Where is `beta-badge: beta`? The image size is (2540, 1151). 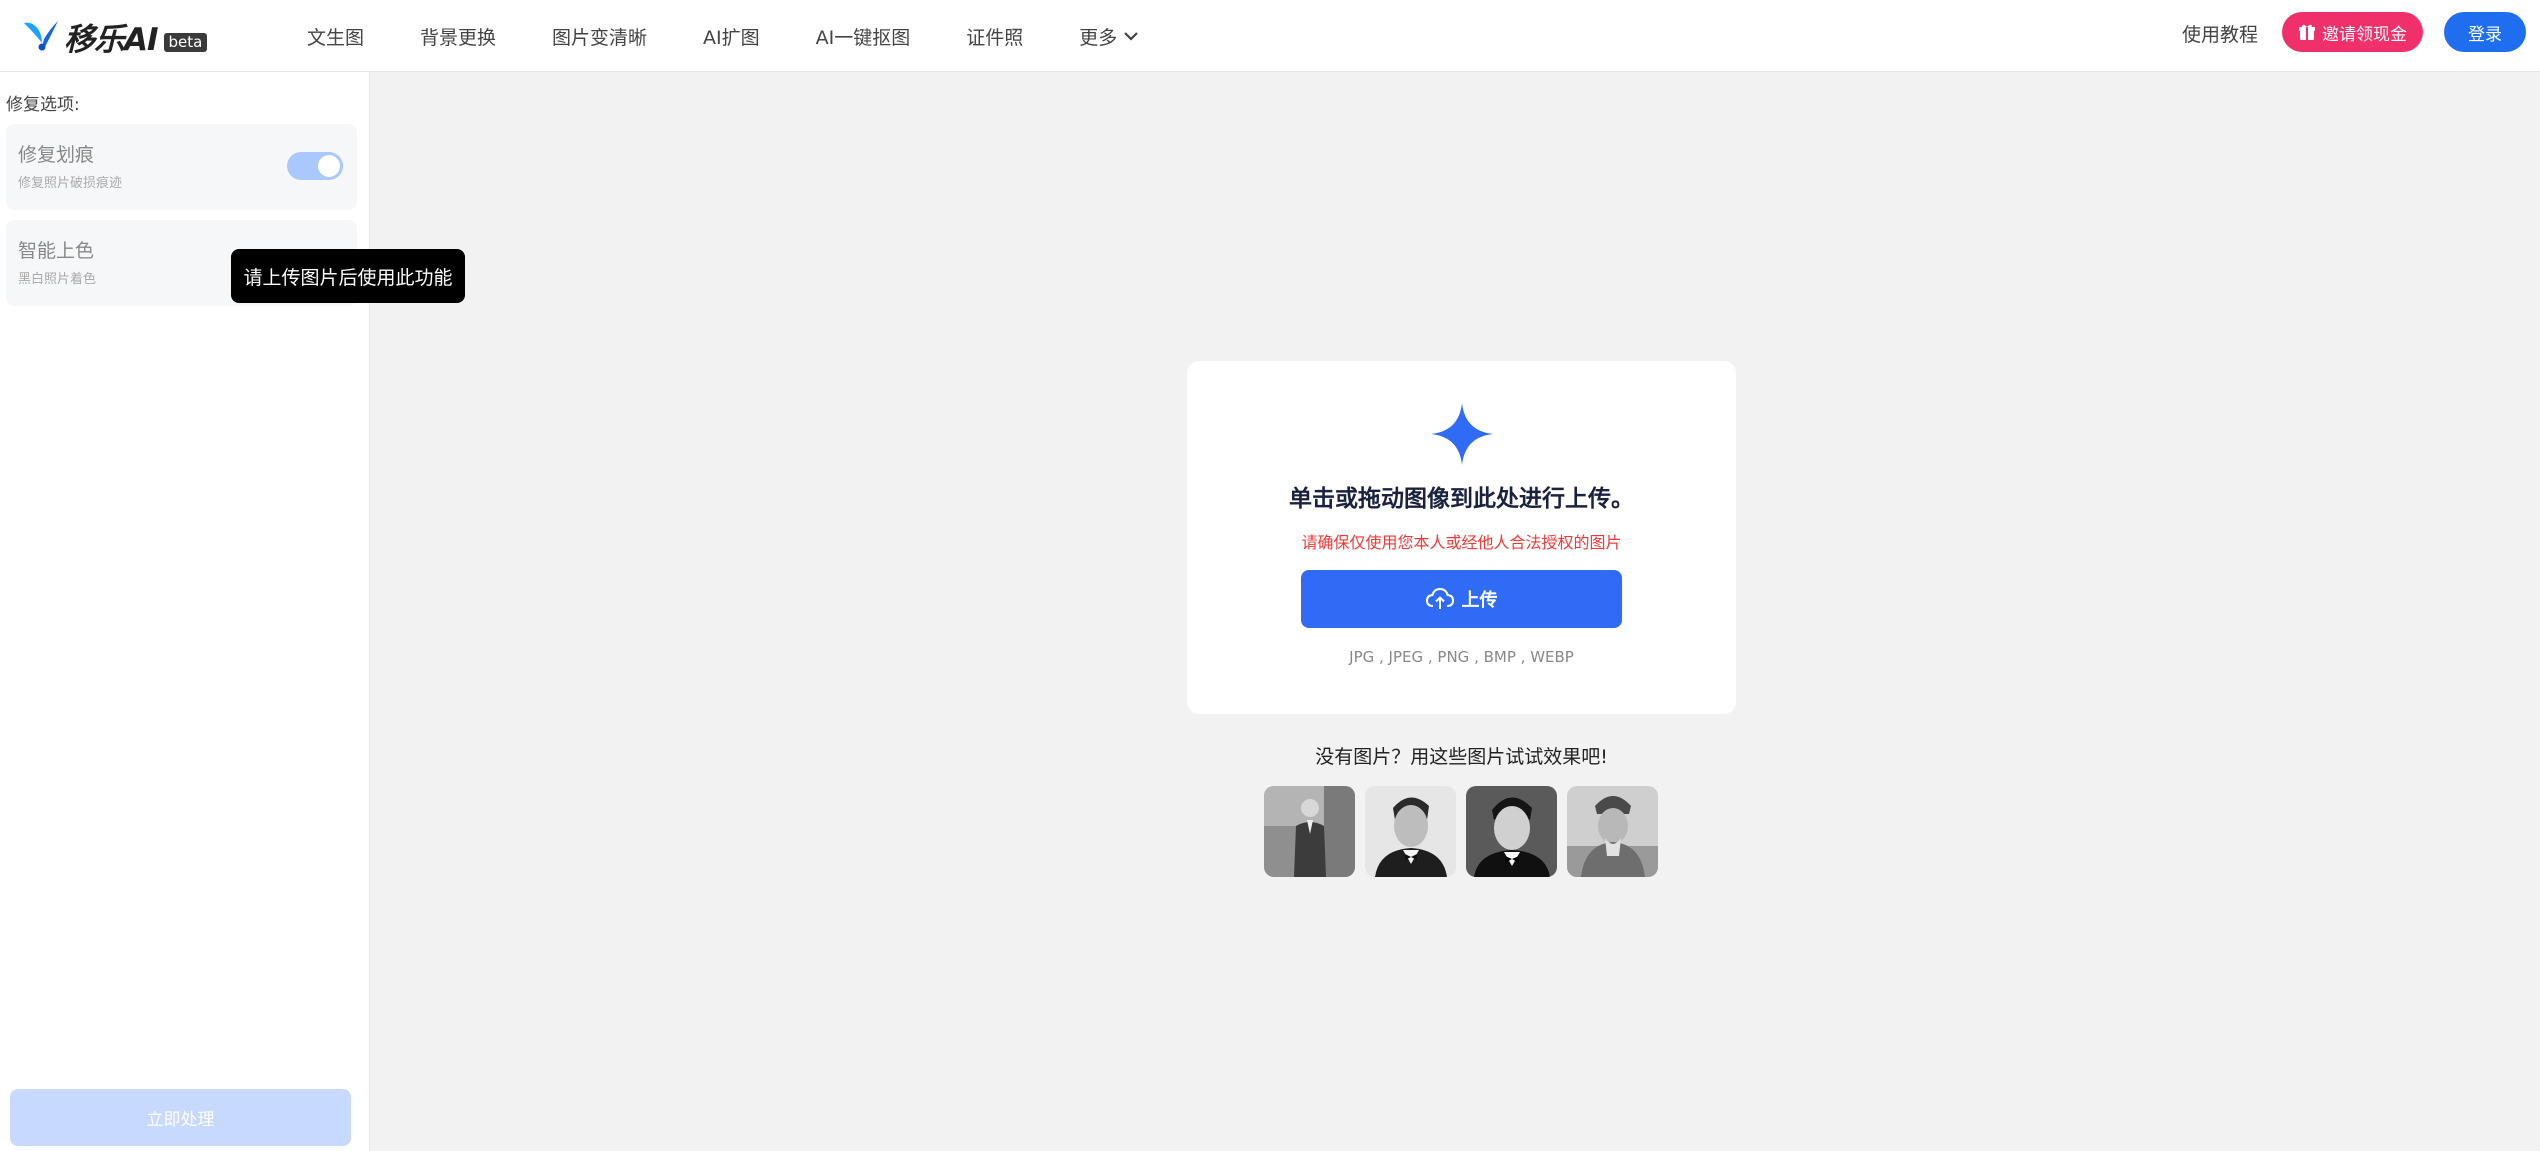
beta-badge: beta is located at coordinates (185, 42).